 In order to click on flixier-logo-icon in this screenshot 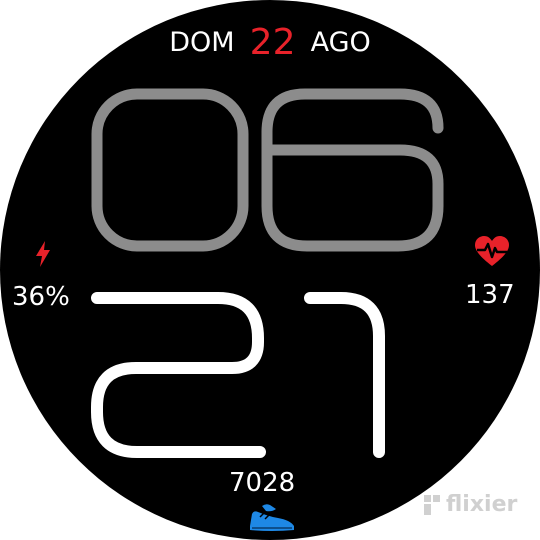, I will do `click(432, 504)`.